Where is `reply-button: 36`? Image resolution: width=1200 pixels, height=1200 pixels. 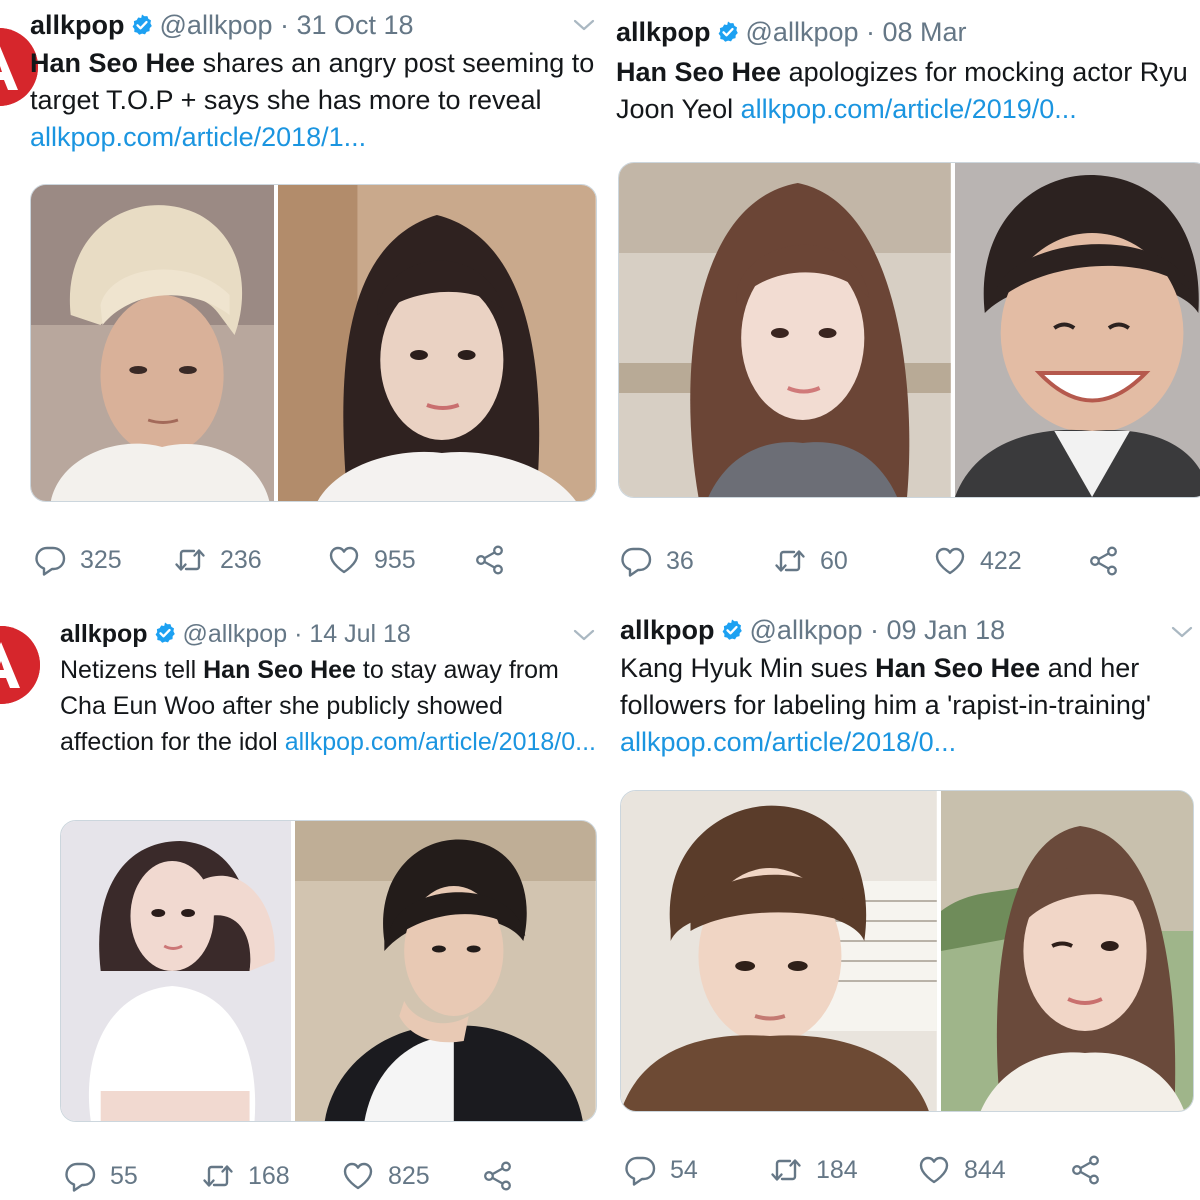 reply-button: 36 is located at coordinates (657, 561).